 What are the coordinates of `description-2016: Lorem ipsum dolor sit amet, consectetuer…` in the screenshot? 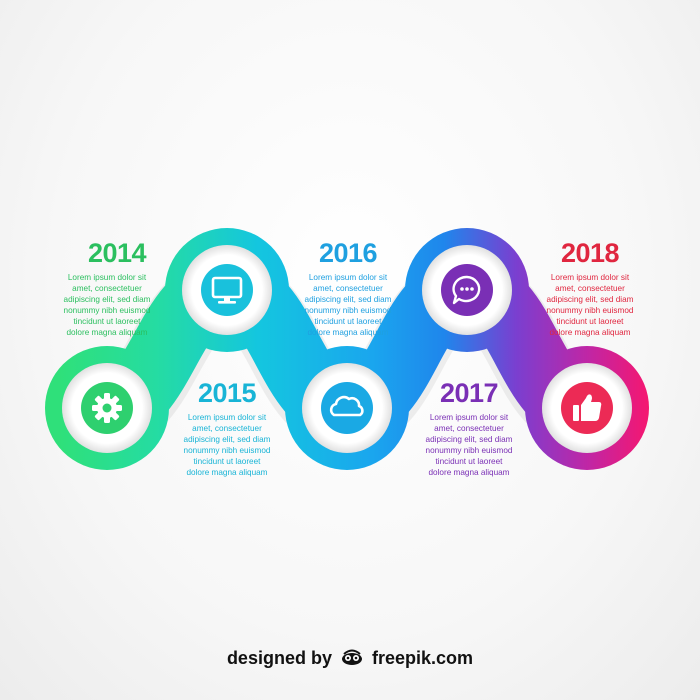 It's located at (348, 305).